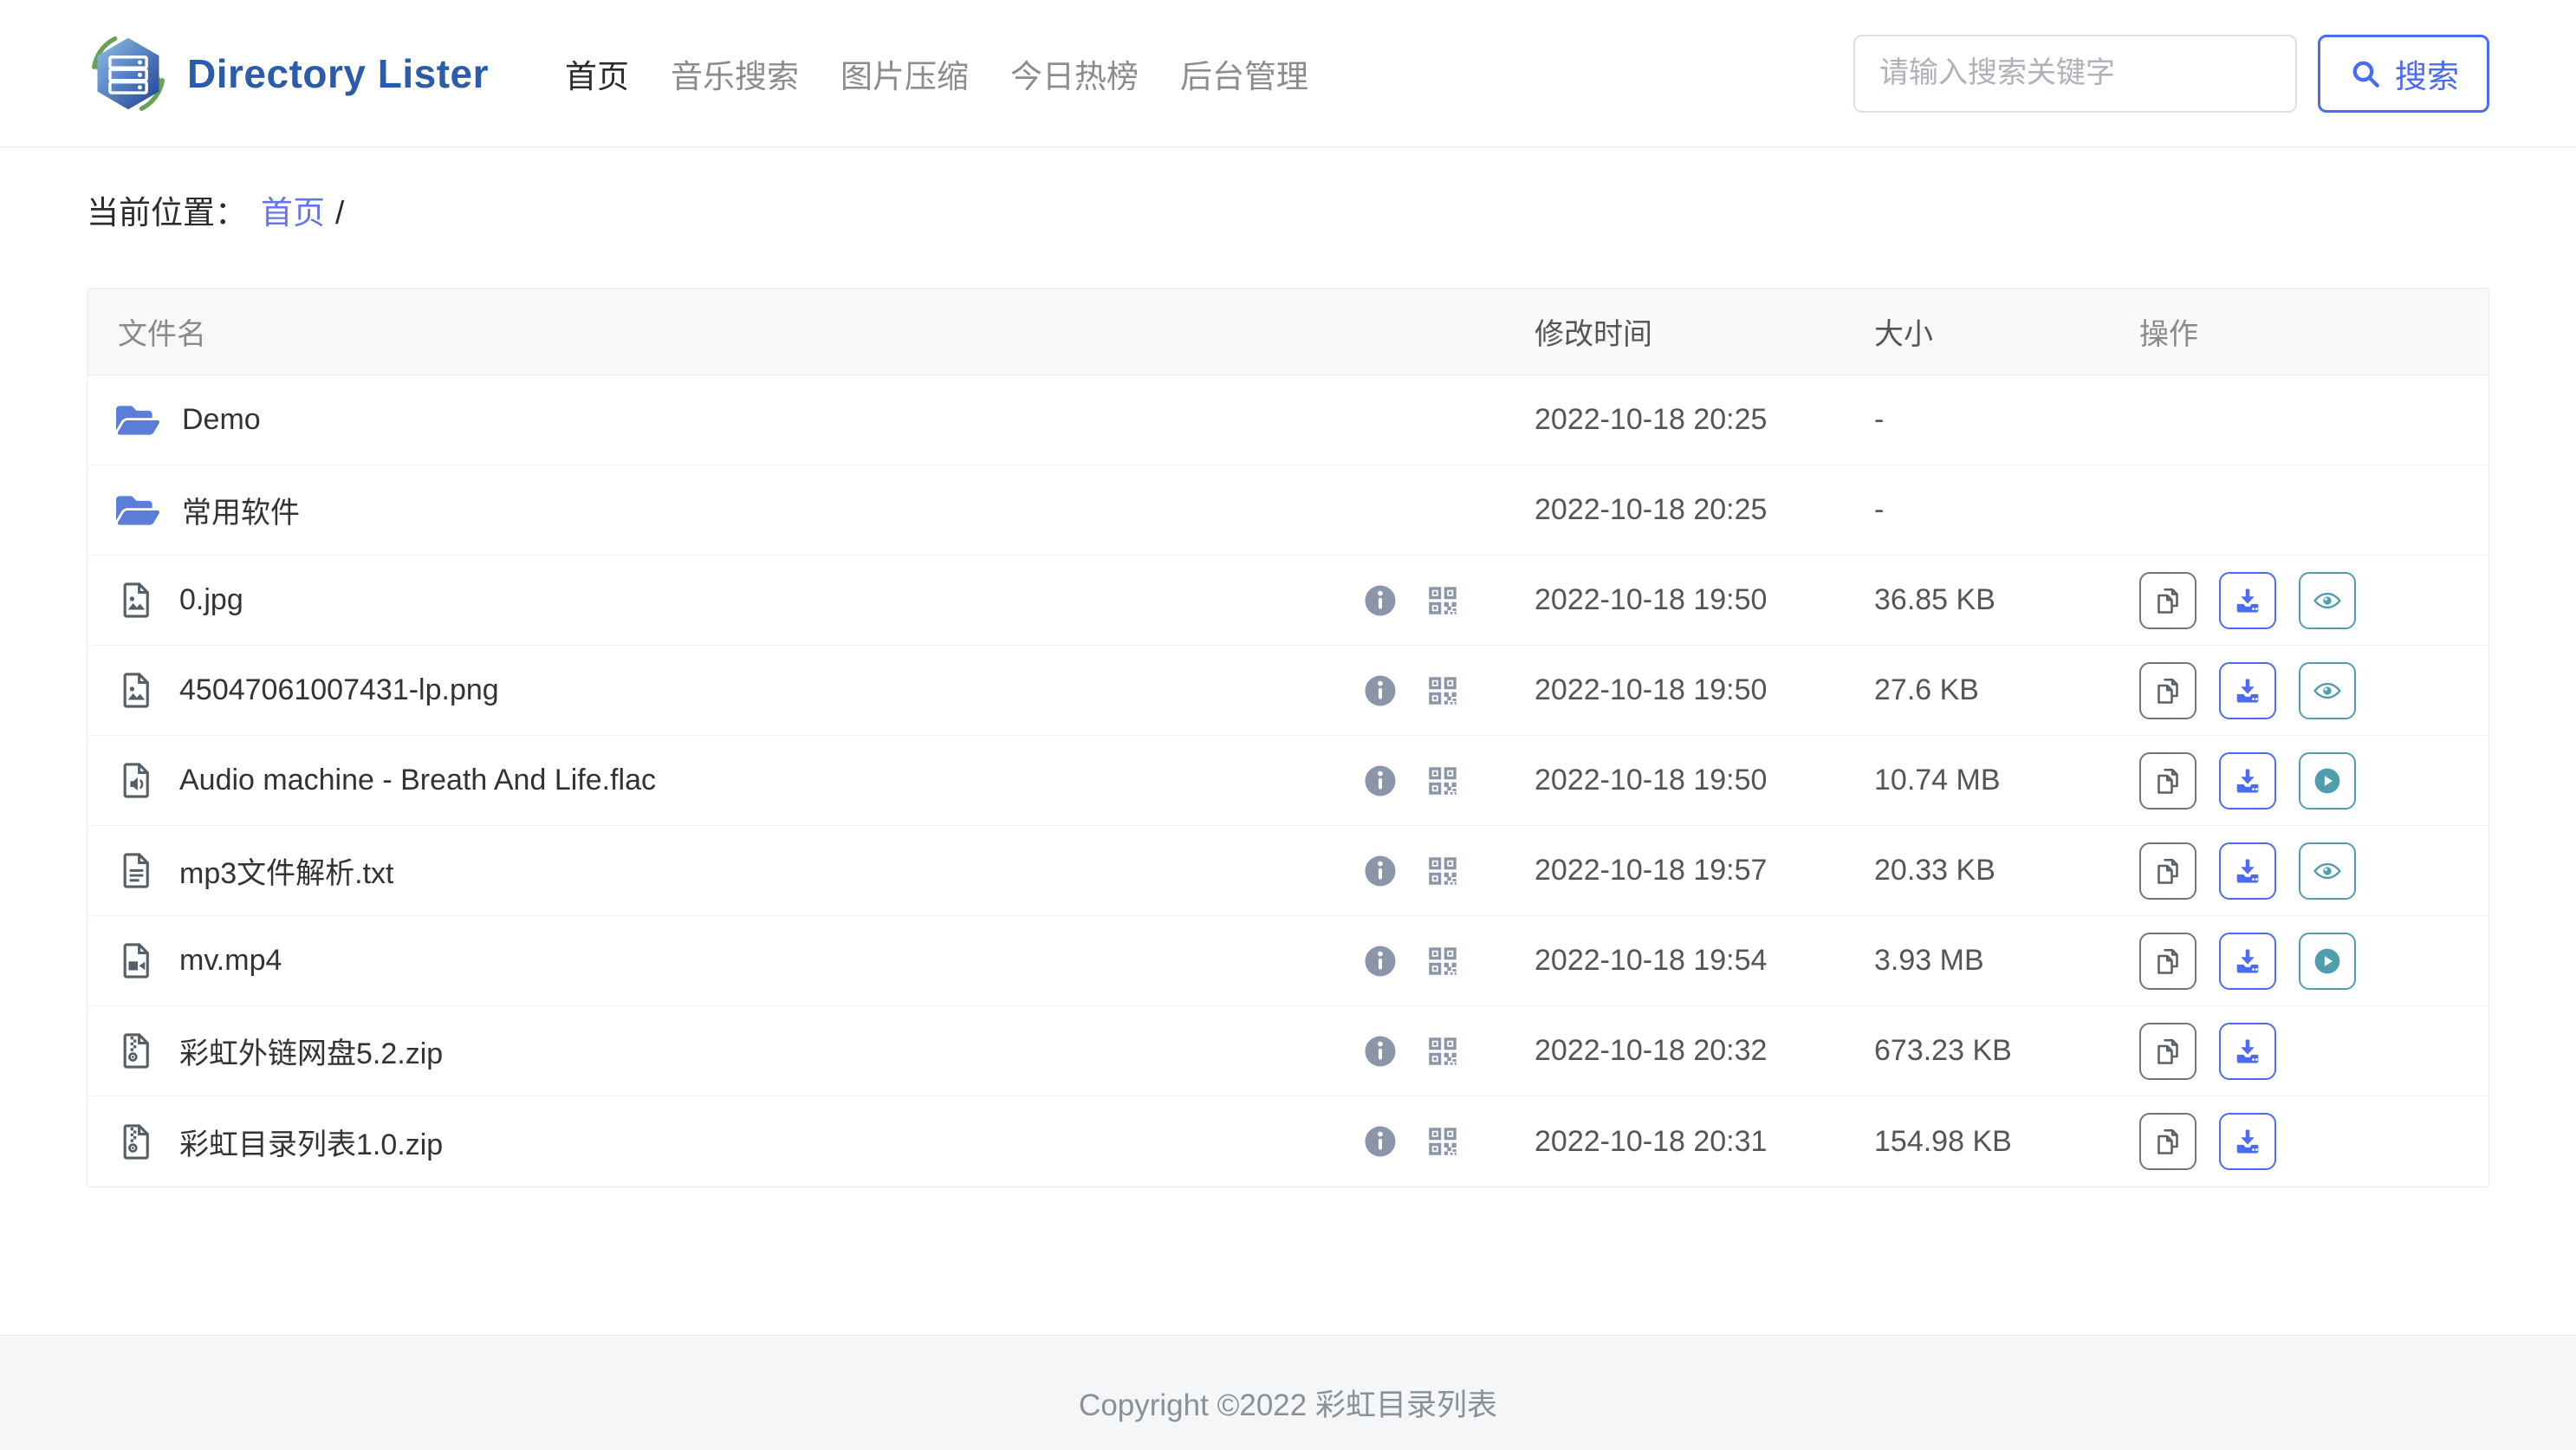 The width and height of the screenshot is (2576, 1450). What do you see at coordinates (1926, 689) in the screenshot?
I see `file-size: 27.6 KB` at bounding box center [1926, 689].